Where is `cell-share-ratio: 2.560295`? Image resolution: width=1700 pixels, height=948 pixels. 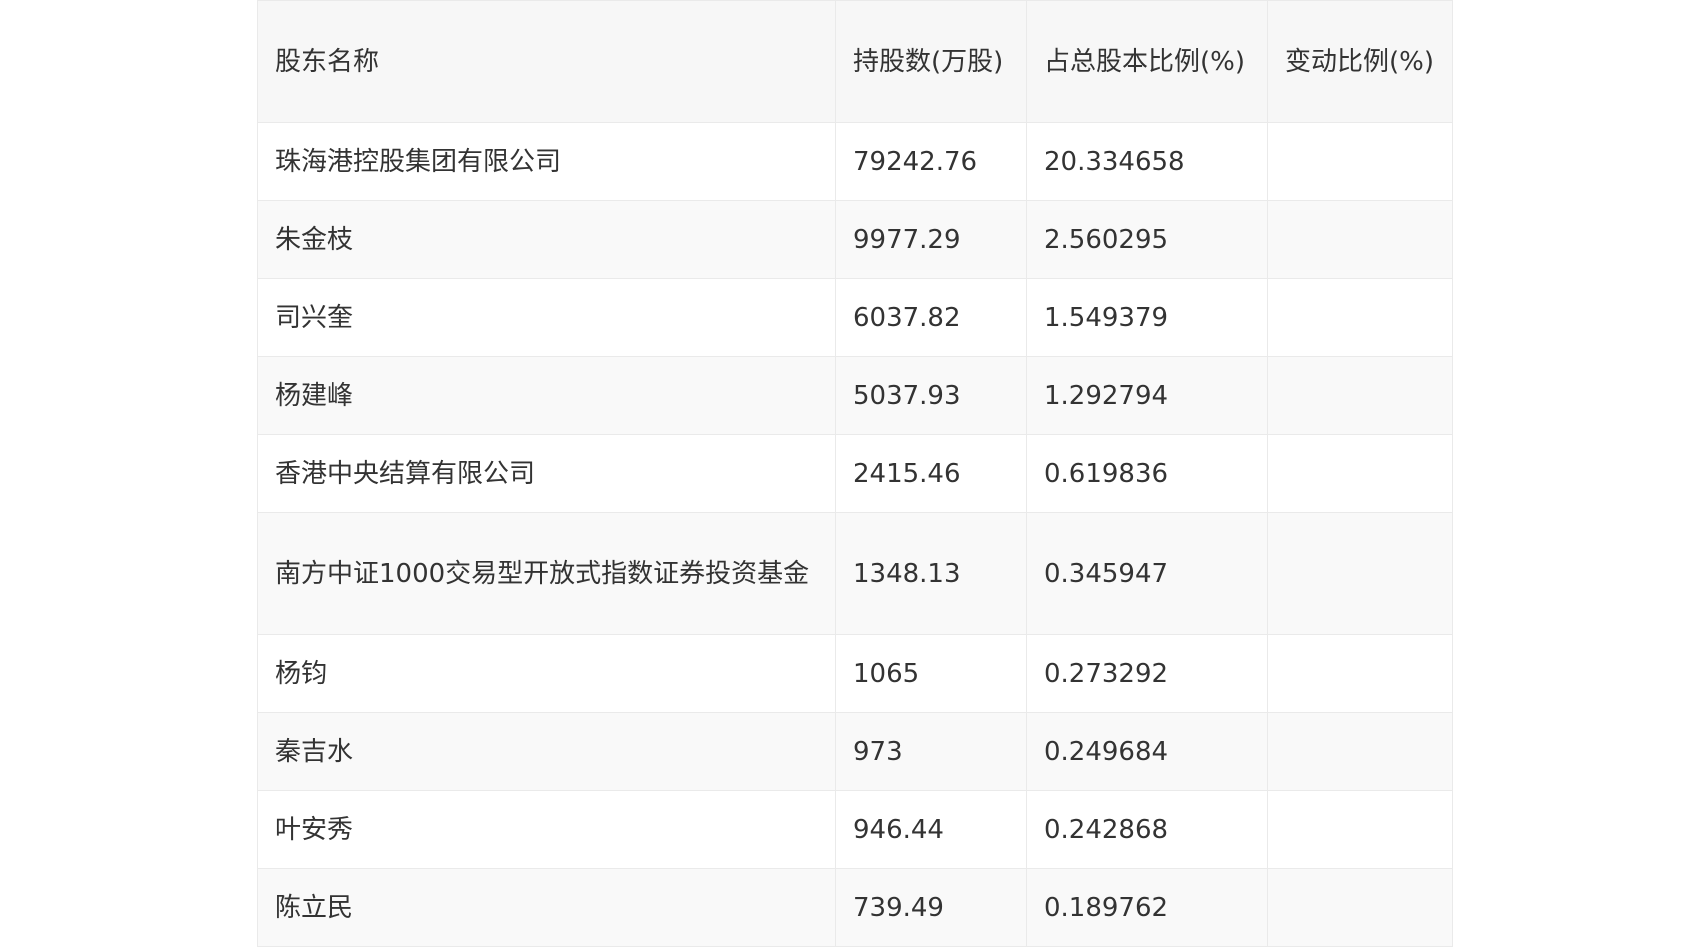 cell-share-ratio: 2.560295 is located at coordinates (1147, 239).